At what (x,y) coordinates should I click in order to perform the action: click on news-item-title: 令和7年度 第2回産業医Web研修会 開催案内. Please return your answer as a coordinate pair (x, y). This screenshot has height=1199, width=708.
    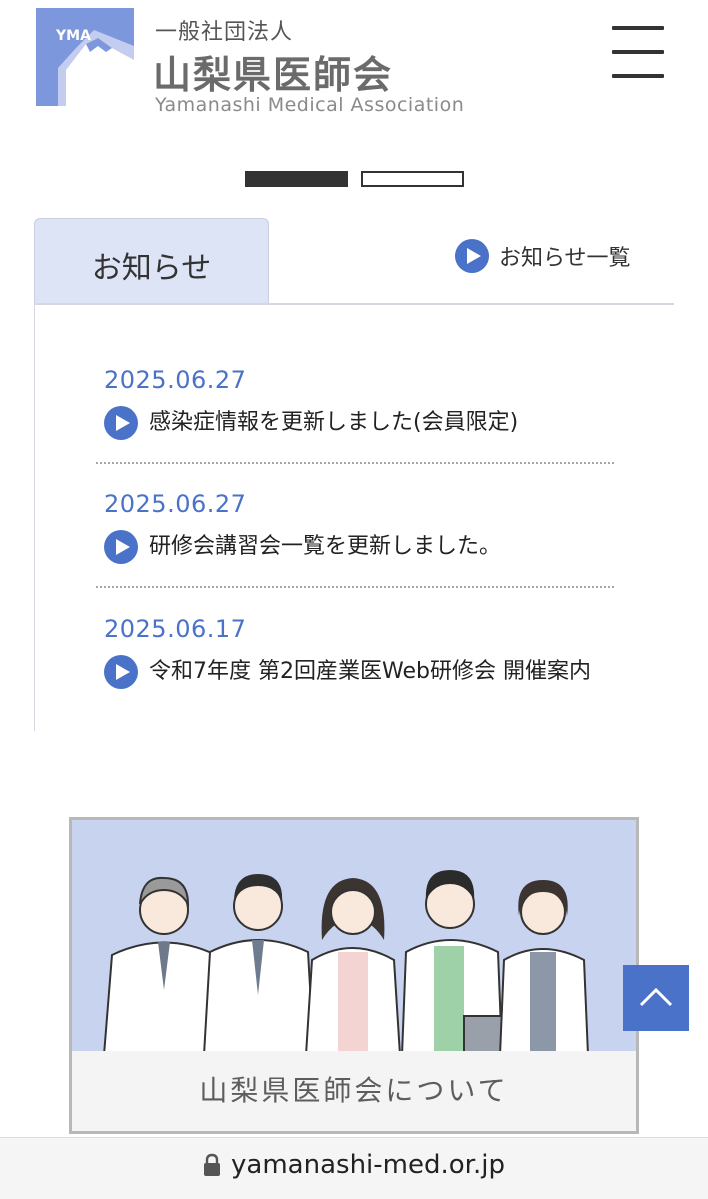
    Looking at the image, I should click on (370, 671).